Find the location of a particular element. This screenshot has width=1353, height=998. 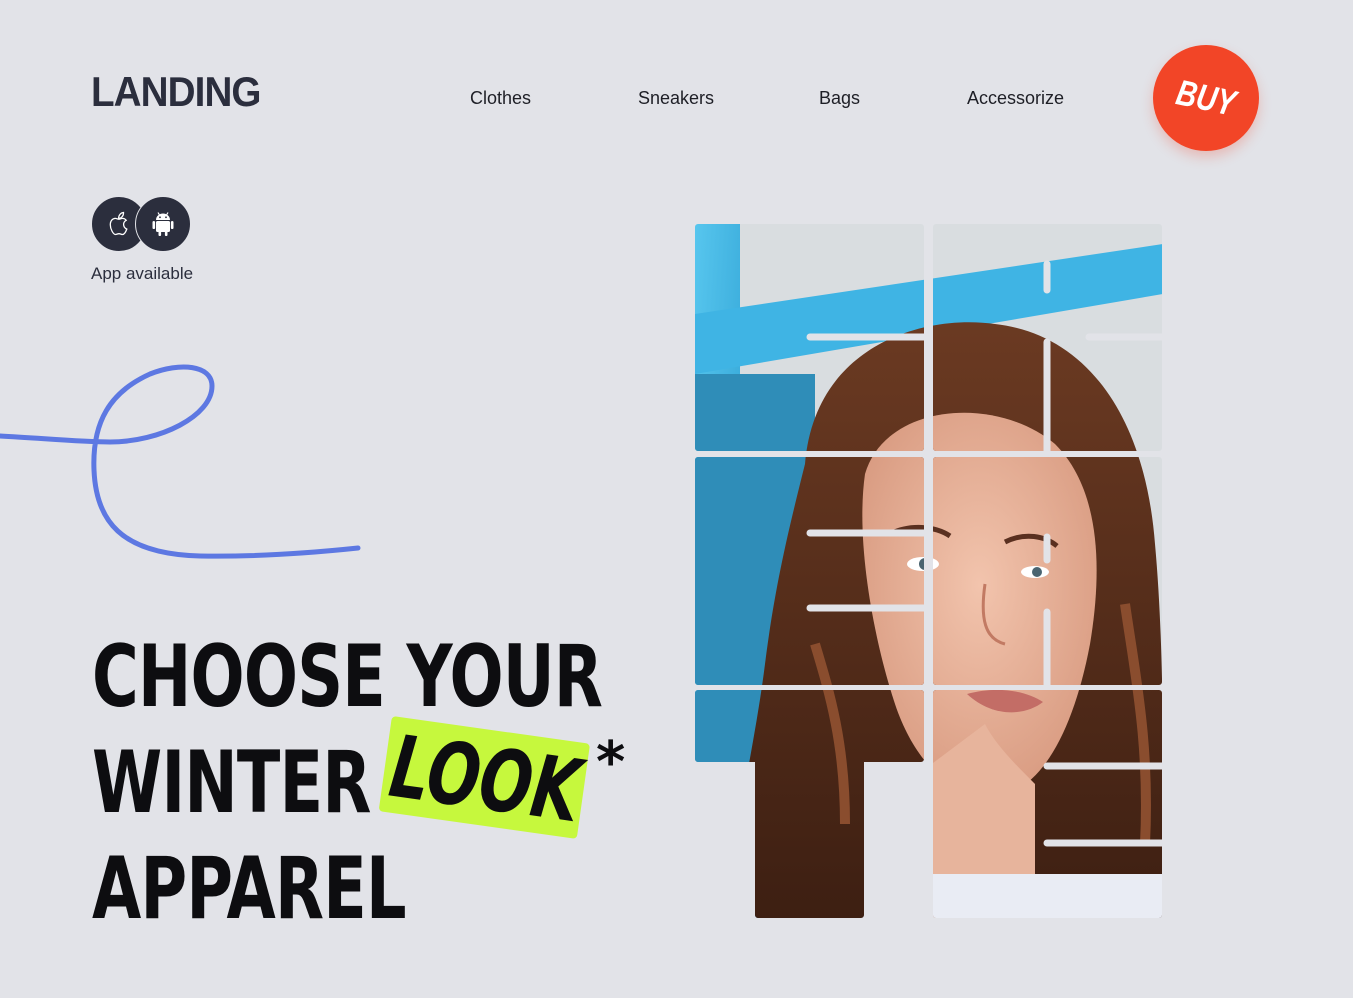

nav-item-sneakers: Sneakers is located at coordinates (676, 98).